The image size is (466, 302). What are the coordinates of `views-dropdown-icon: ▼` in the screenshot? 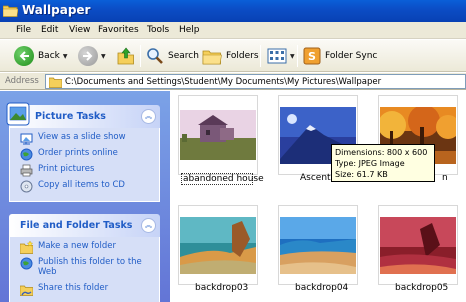 It's located at (292, 56).